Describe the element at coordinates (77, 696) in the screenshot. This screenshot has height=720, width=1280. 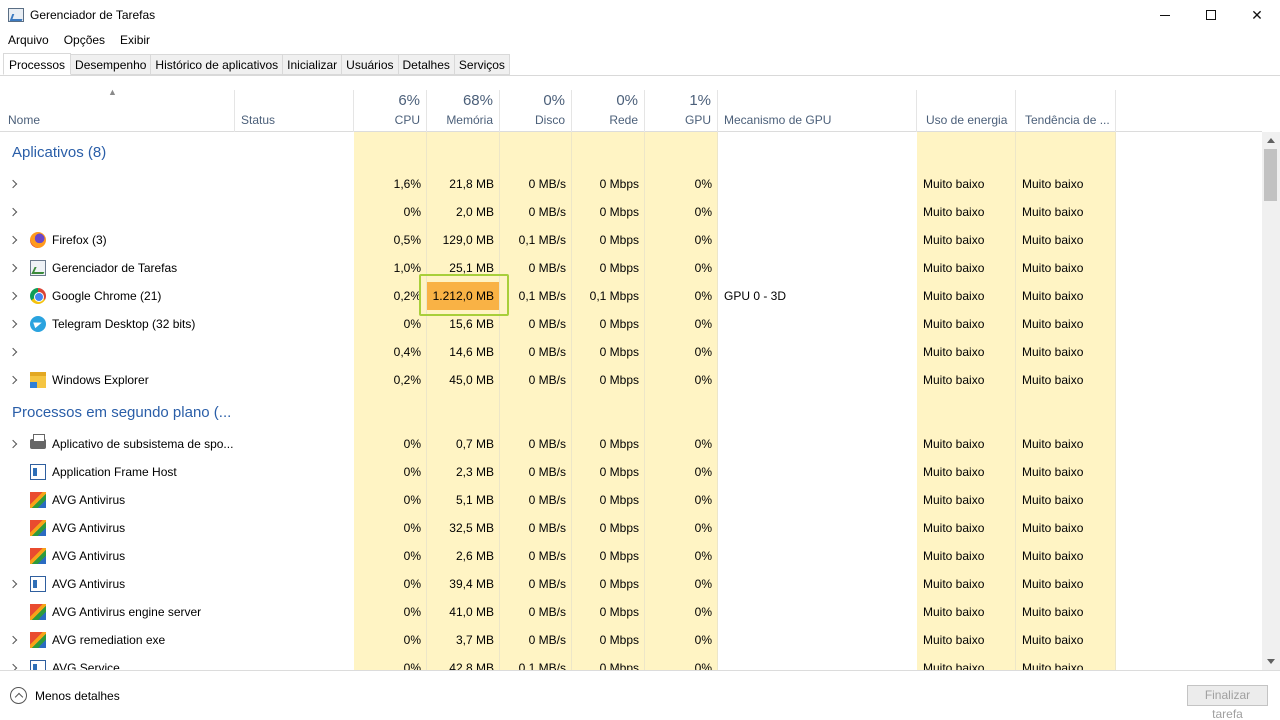
I see `less-details-link: Menos detalhes` at that location.